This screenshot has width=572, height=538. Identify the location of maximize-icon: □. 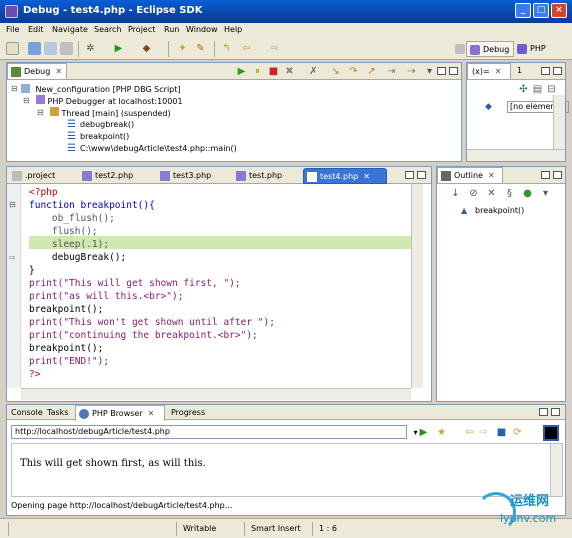
(541, 10).